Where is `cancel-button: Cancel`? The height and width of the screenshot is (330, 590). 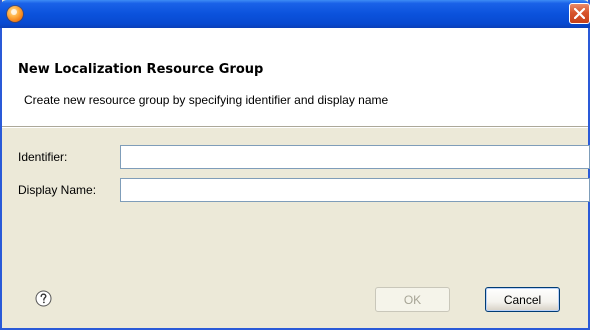
cancel-button: Cancel is located at coordinates (522, 299).